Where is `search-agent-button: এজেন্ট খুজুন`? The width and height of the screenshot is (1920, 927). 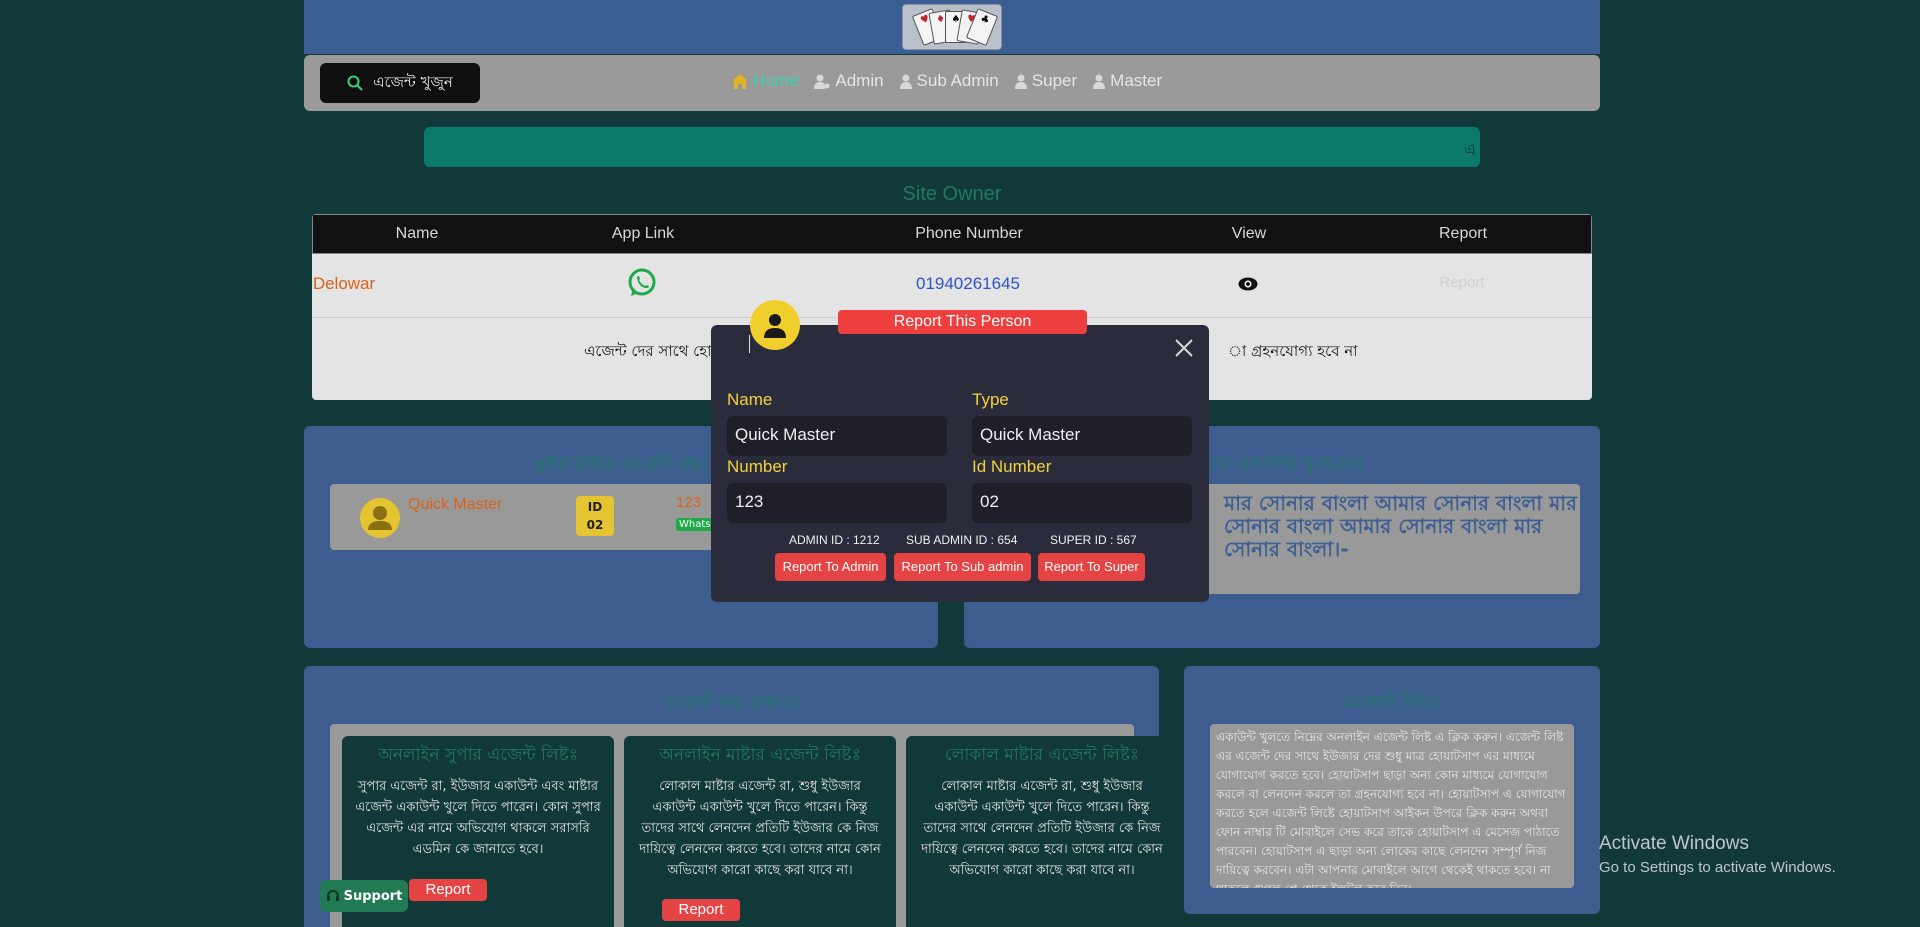
search-agent-button: এজেন্ট খুজুন is located at coordinates (400, 83).